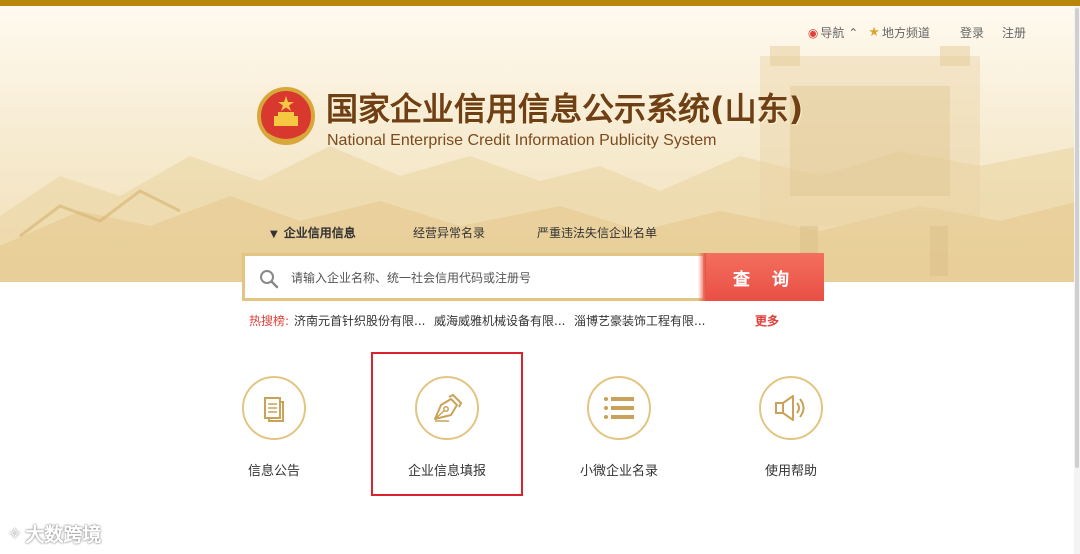 The image size is (1080, 554). I want to click on service-small-micro-enterprise-list: 小微企业名录, so click(619, 427).